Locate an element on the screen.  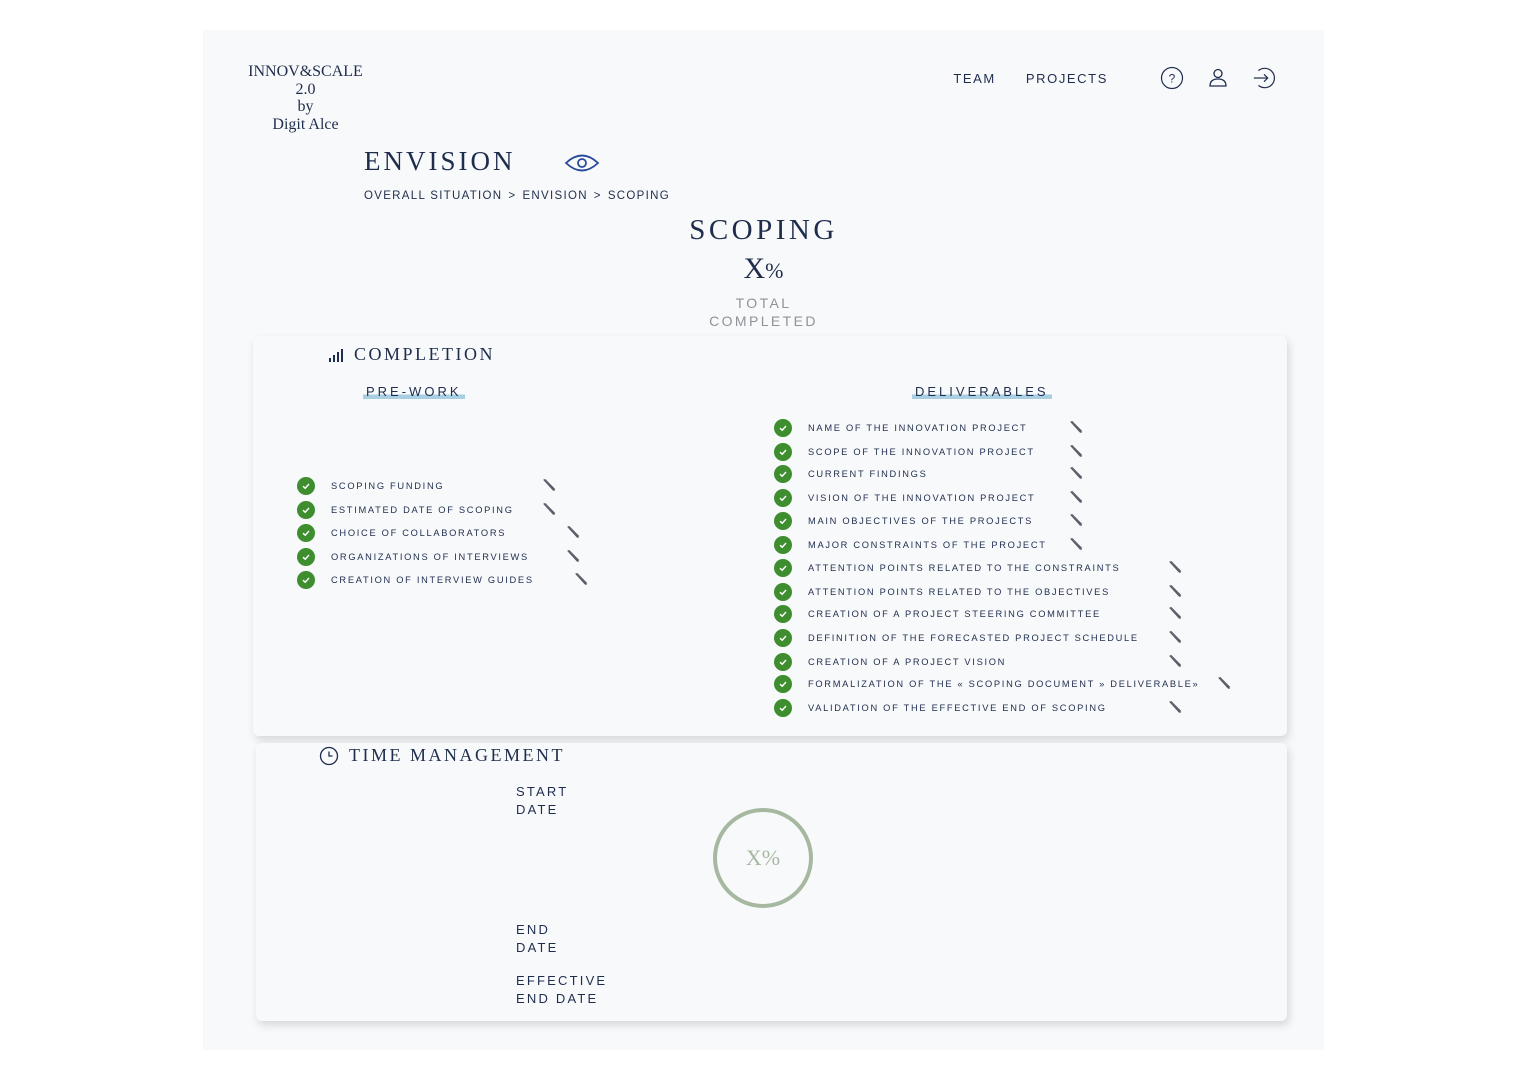
checklist-item-label: VISION OF THE INNOVATION PROJECT is located at coordinates (922, 498).